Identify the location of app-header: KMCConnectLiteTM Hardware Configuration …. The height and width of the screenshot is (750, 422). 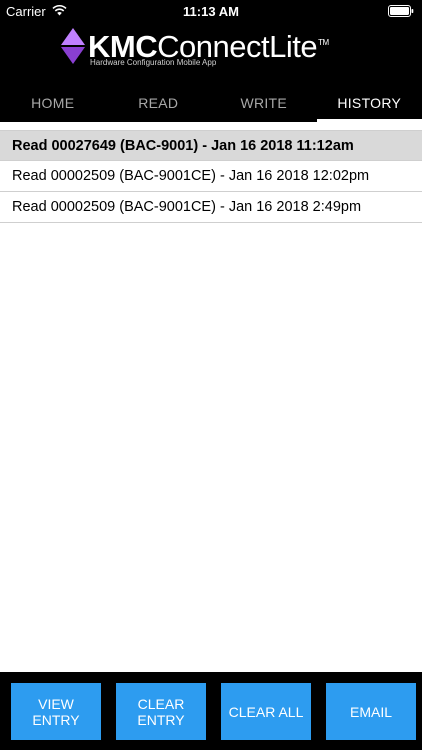
(211, 54).